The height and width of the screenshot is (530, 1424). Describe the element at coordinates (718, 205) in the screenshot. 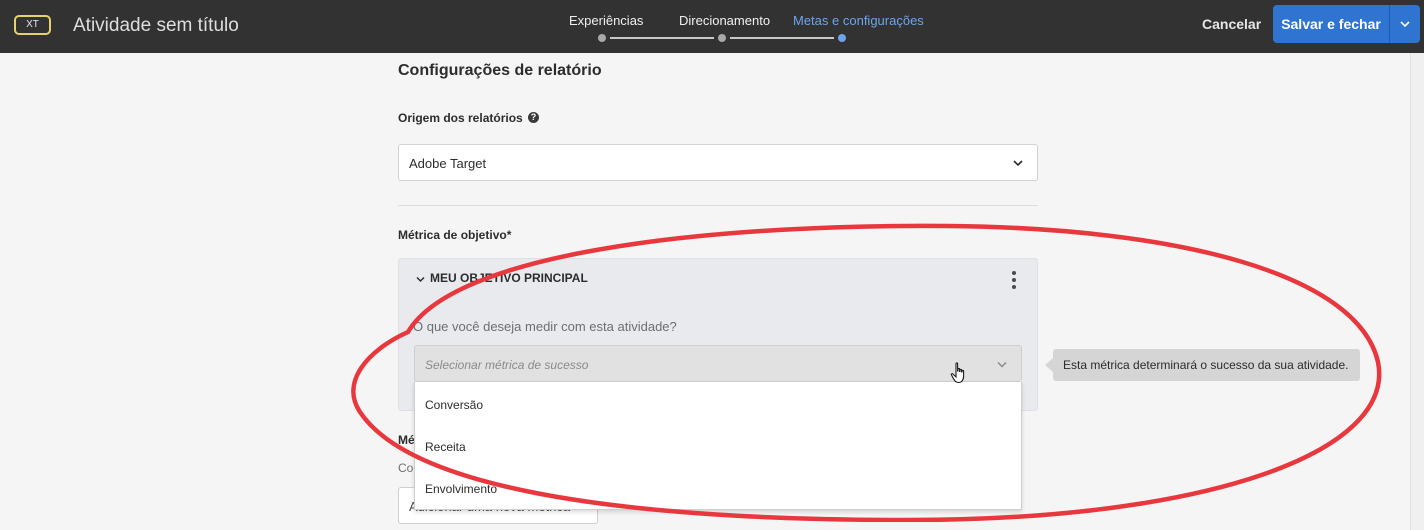

I see `divider` at that location.